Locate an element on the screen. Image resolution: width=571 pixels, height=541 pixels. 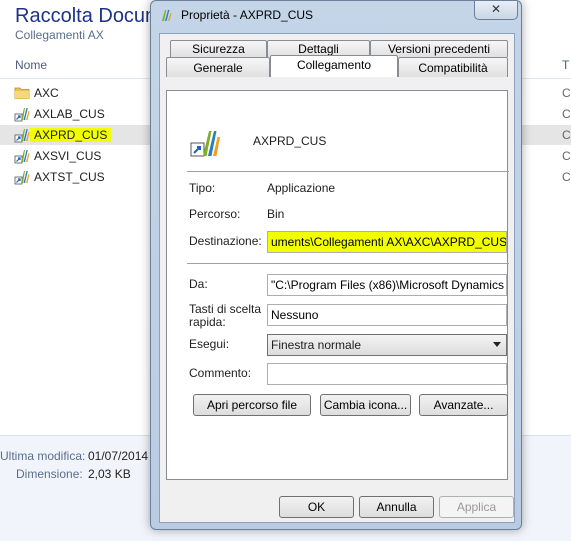
commento-input is located at coordinates (387, 374).